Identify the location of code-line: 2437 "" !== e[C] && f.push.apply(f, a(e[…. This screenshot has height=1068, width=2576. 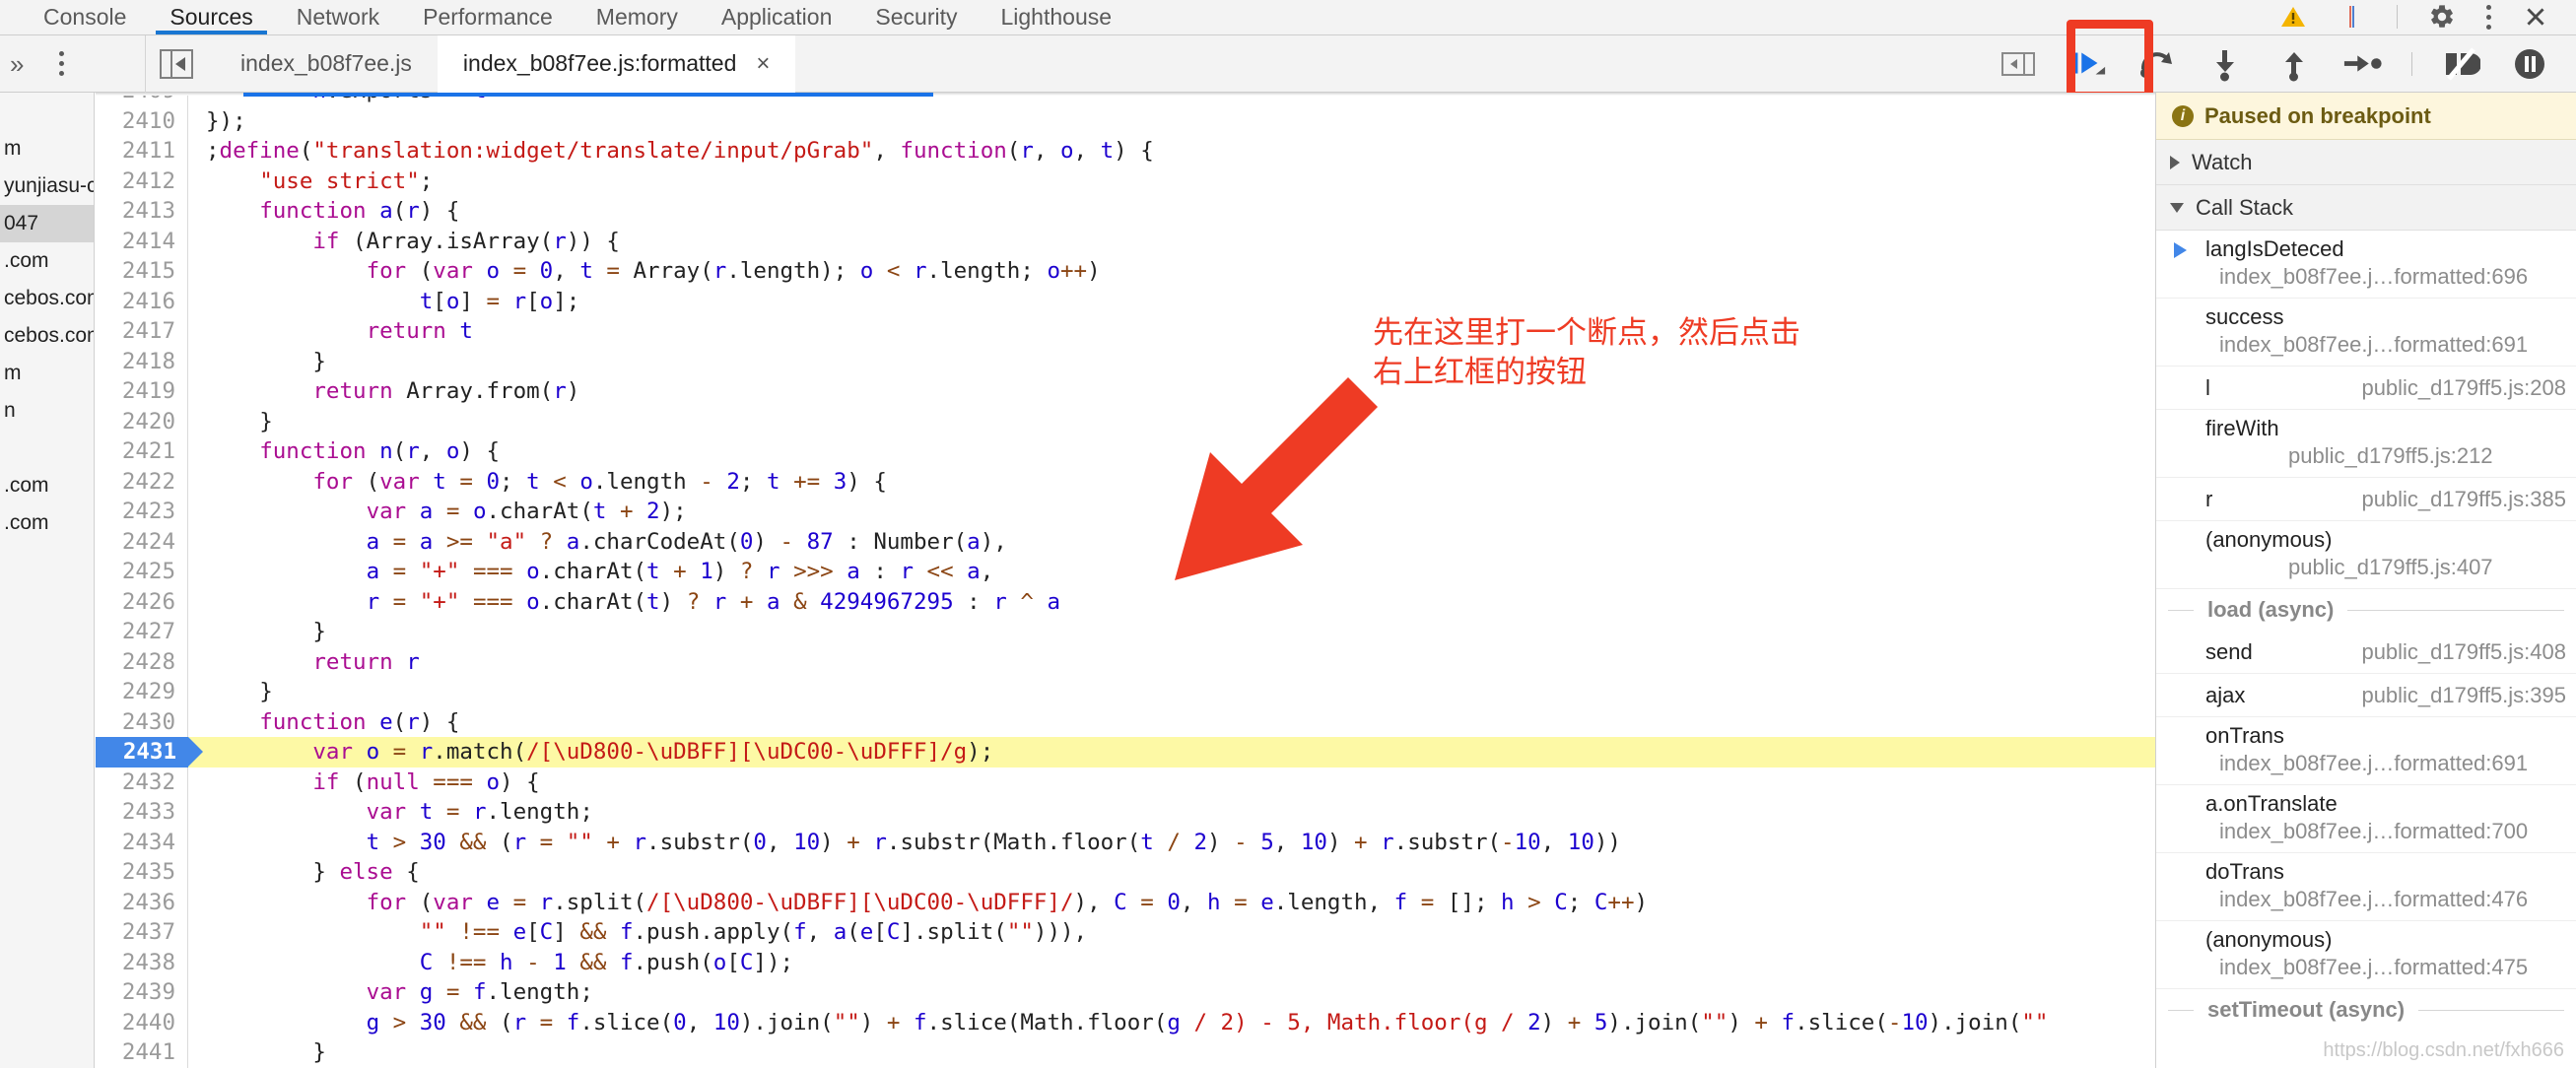
(1125, 932).